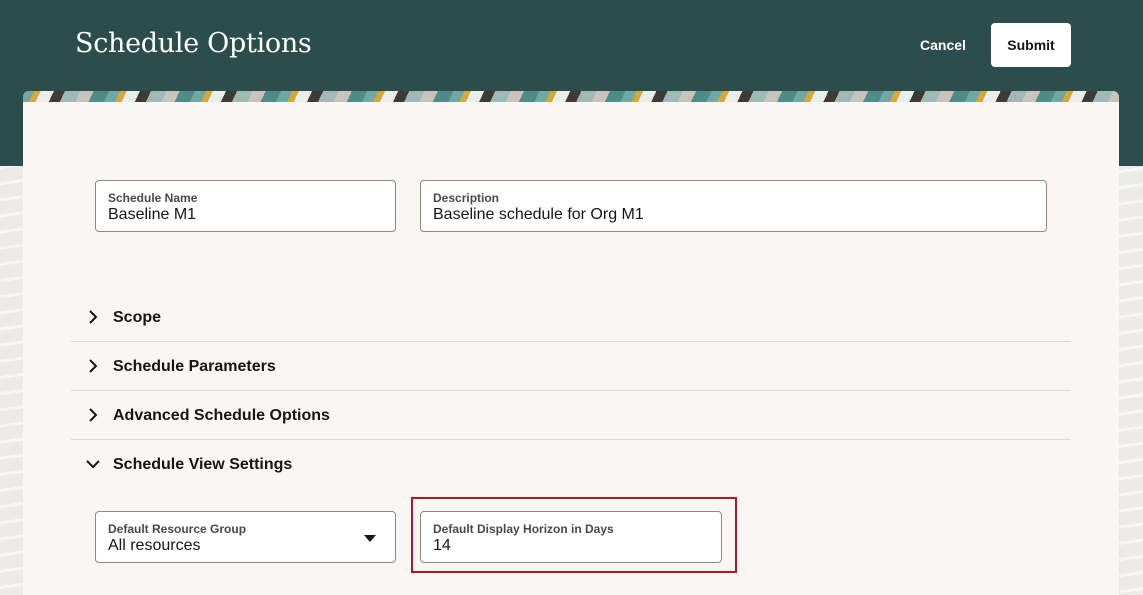 Image resolution: width=1143 pixels, height=595 pixels. Describe the element at coordinates (245, 537) in the screenshot. I see `default-resource-group-select: Default Resource Group All resources` at that location.